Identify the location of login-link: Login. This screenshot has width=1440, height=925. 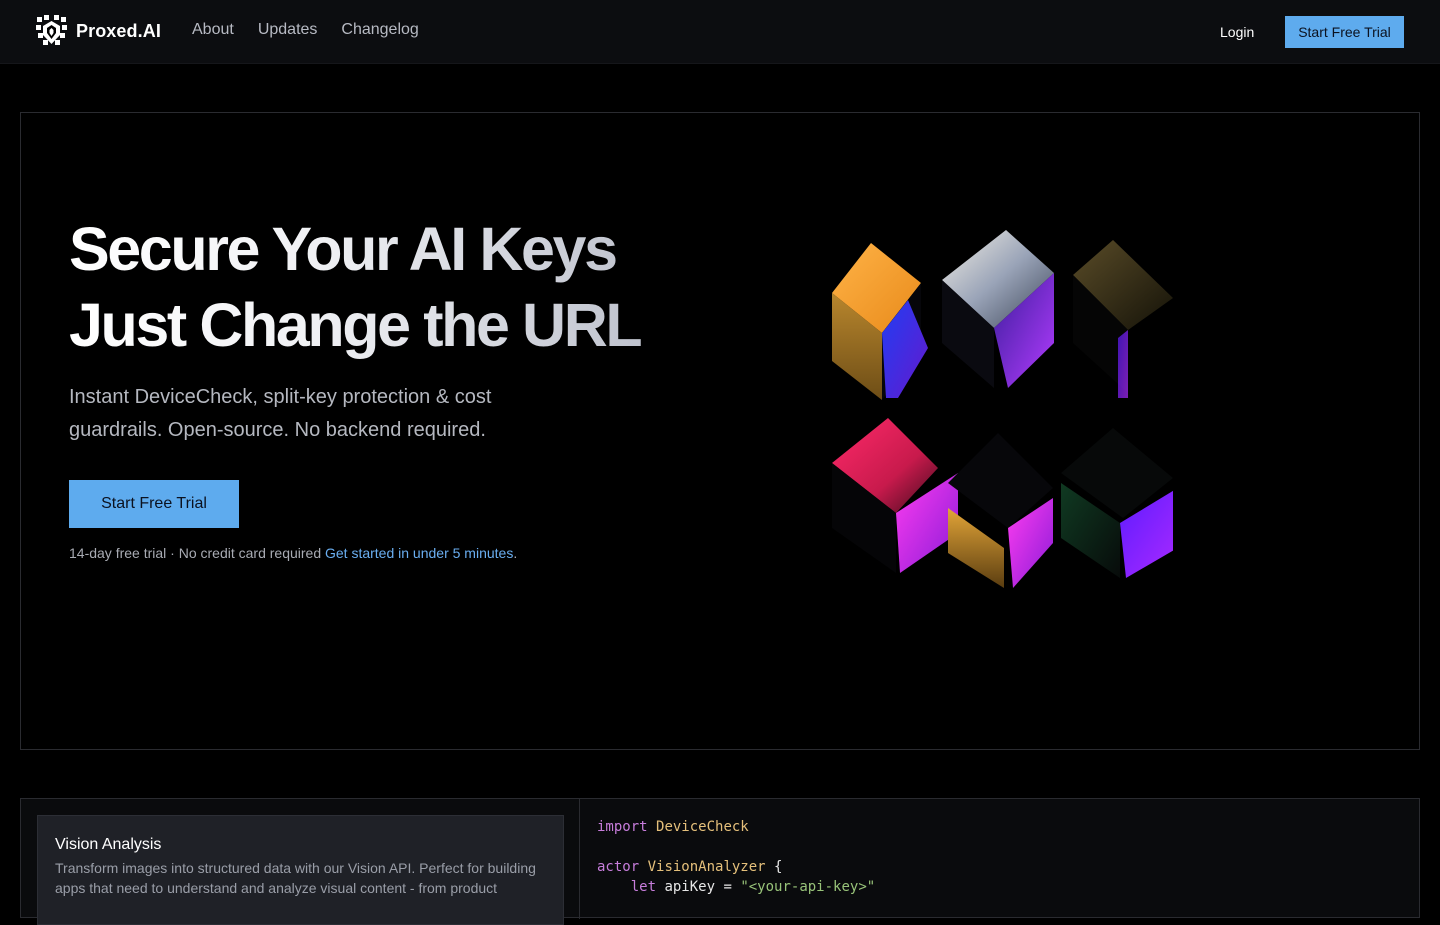
(1237, 32).